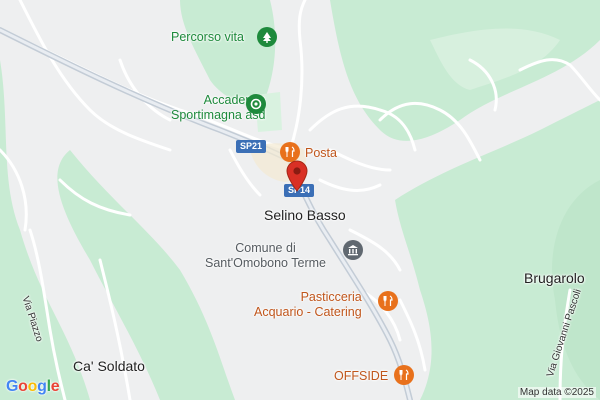  I want to click on poi-pasticceria-line2: Acquario - Catering, so click(308, 312).